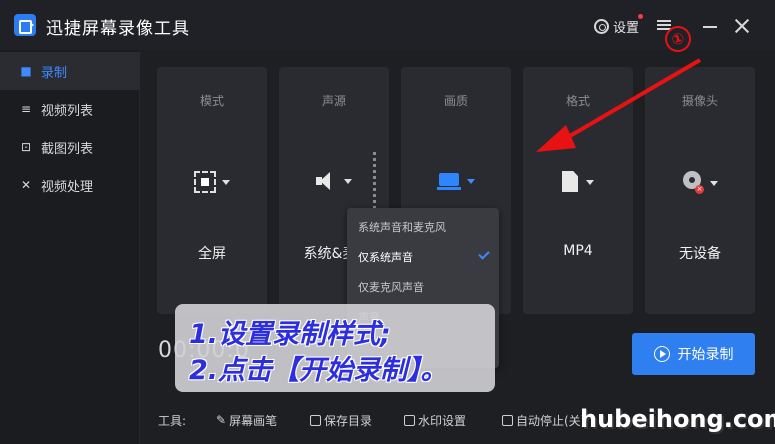  I want to click on card-value: 全屏, so click(212, 254).